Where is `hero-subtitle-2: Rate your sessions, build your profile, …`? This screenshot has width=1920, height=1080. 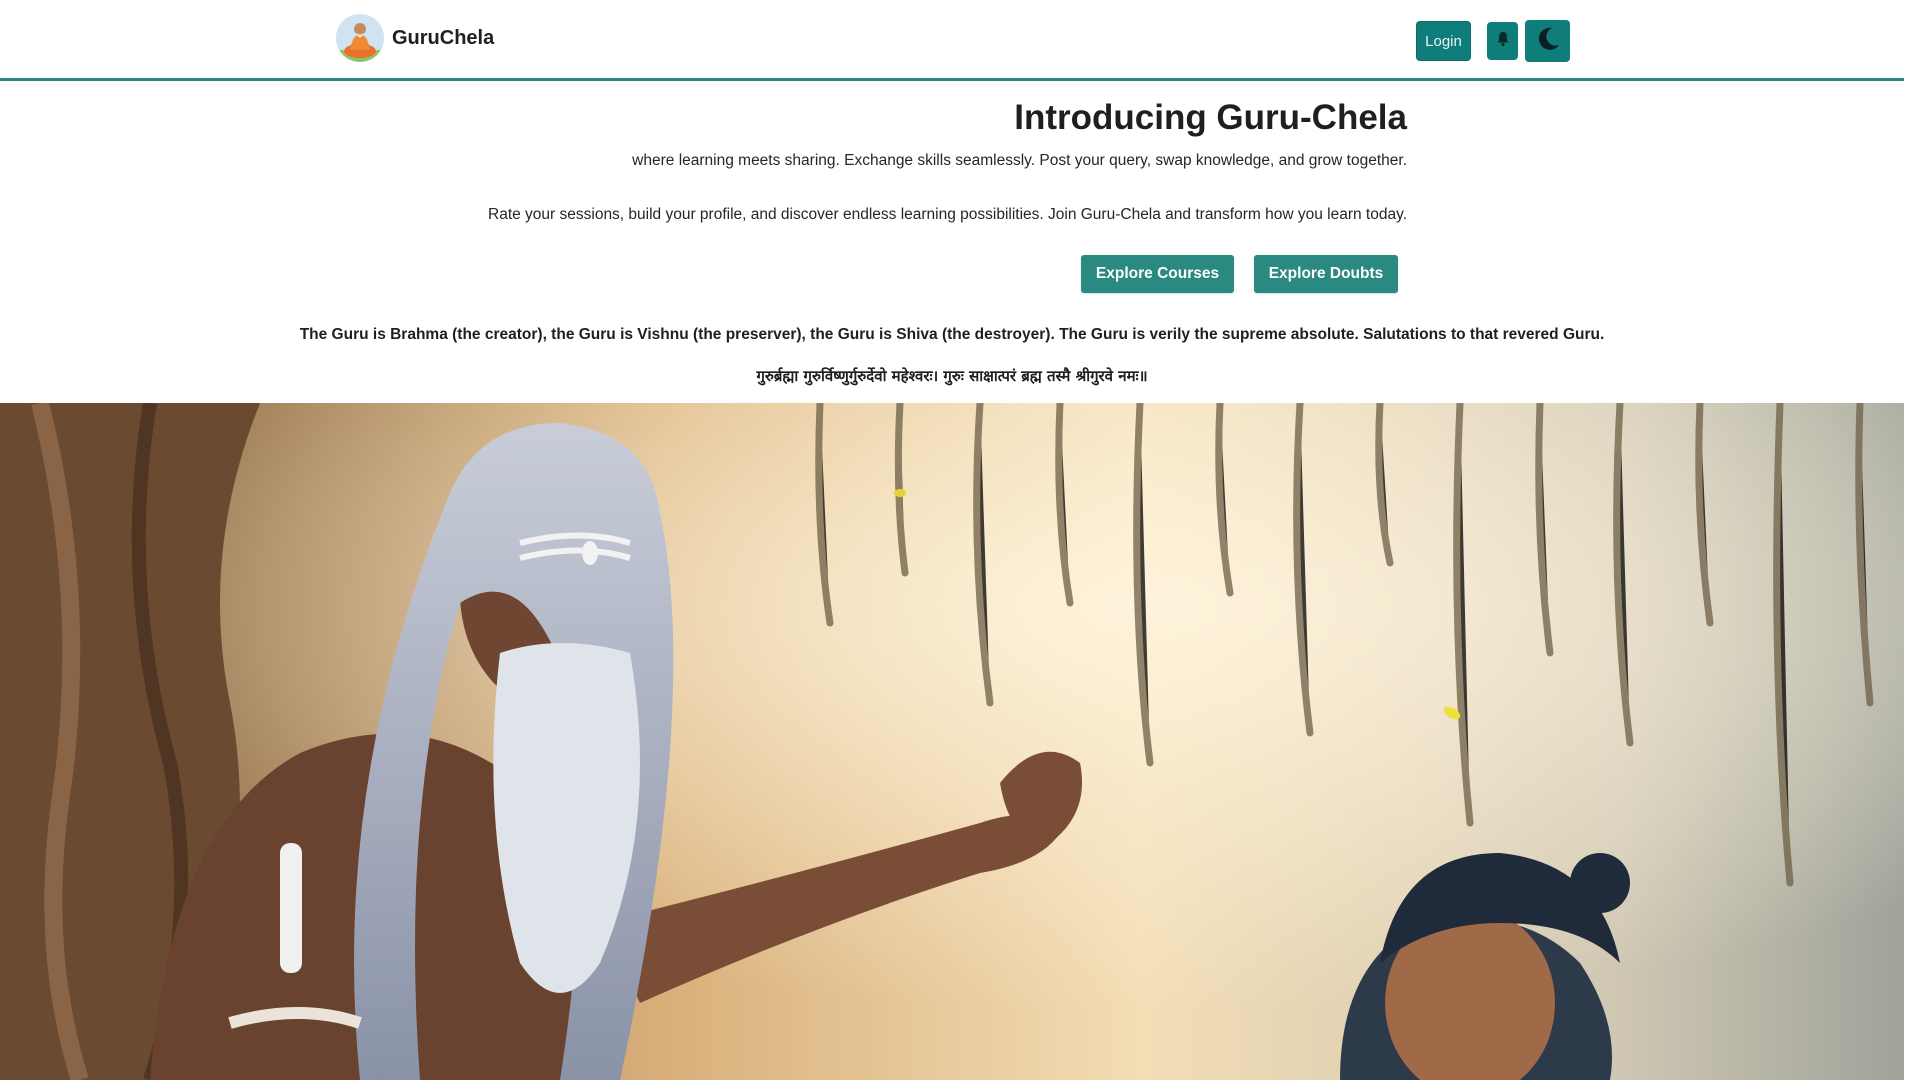
hero-subtitle-2: Rate your sessions, build your profile, … is located at coordinates (947, 214).